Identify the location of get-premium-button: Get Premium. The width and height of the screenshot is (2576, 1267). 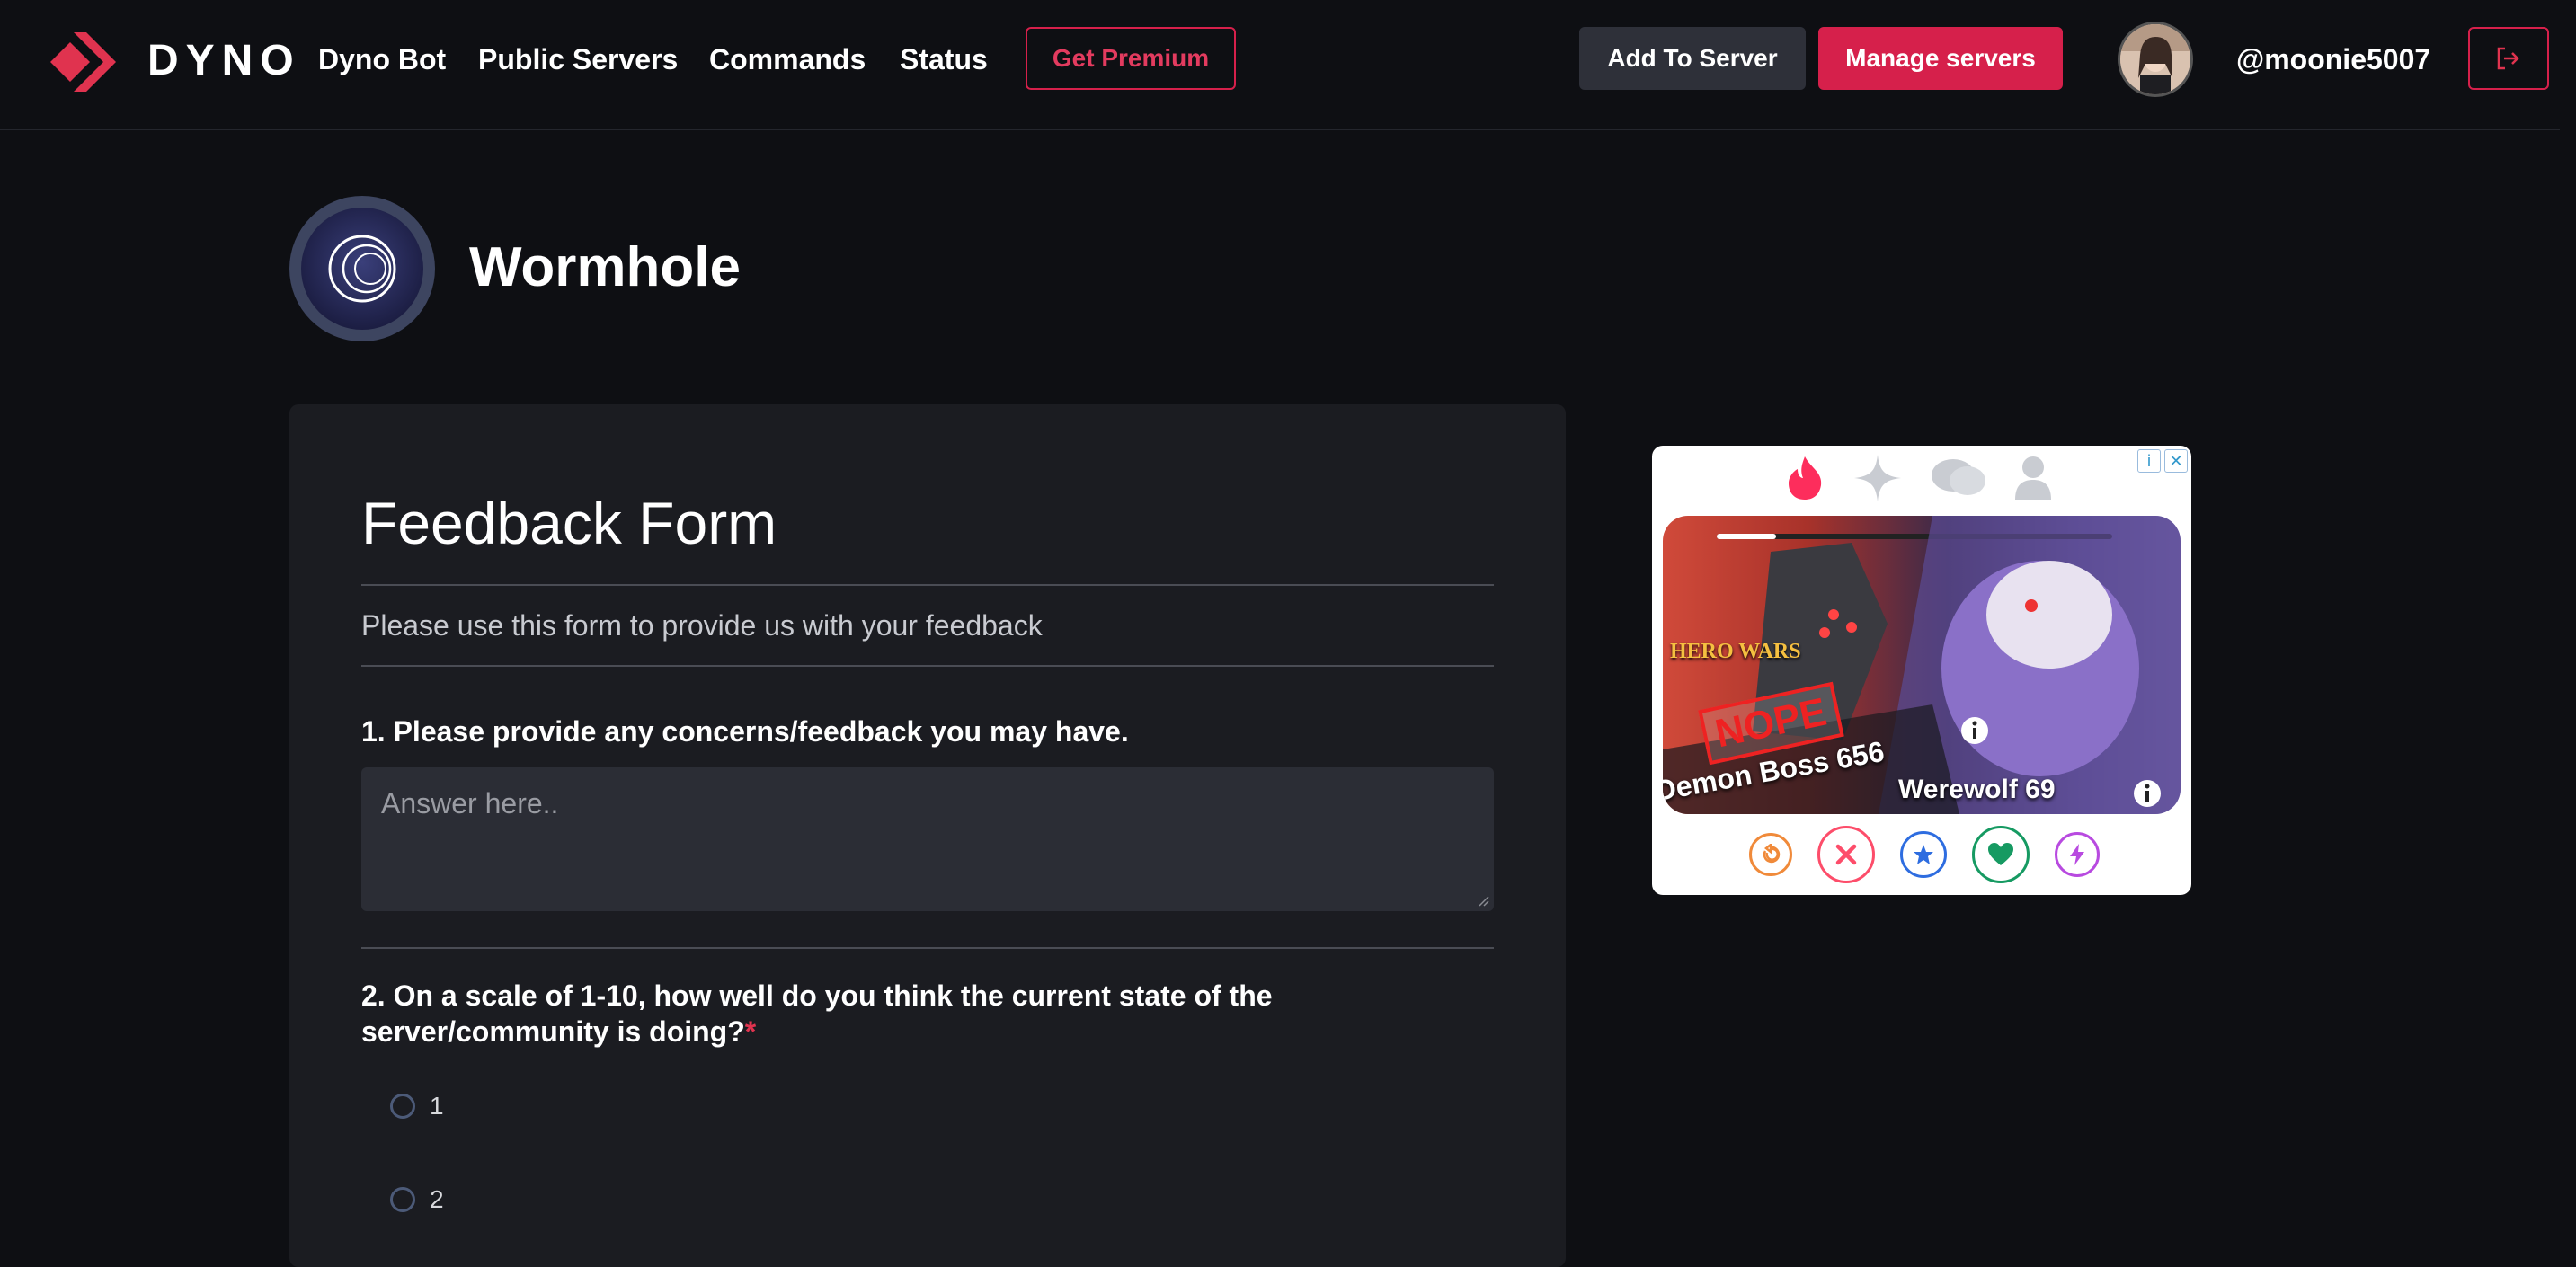
(1131, 58).